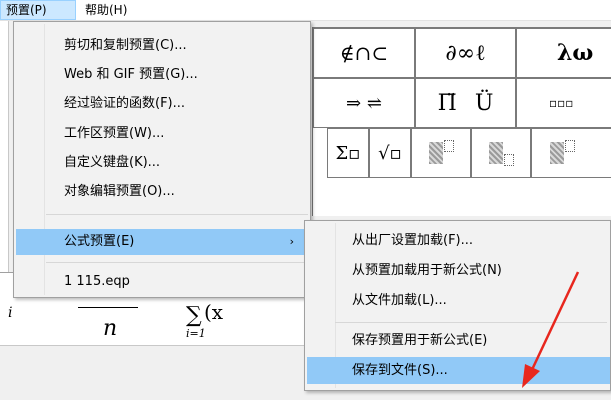 This screenshot has width=611, height=400. Describe the element at coordinates (484, 103) in the screenshot. I see `palette-u-label: Ü` at that location.